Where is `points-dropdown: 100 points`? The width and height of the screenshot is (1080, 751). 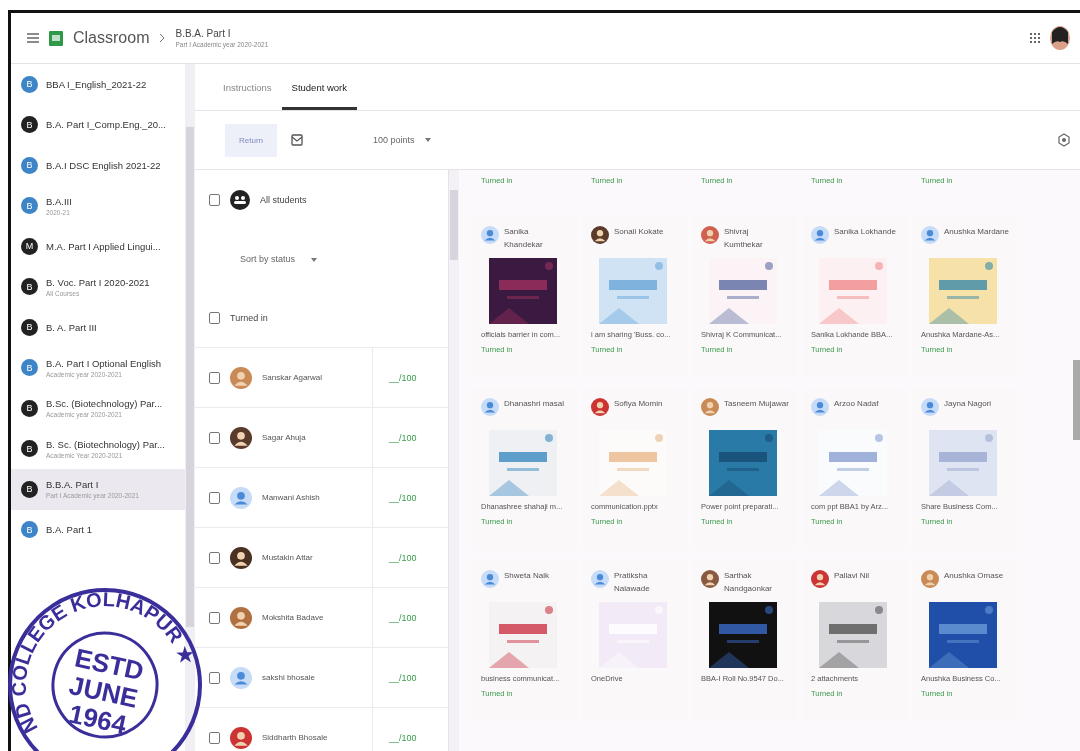 points-dropdown: 100 points is located at coordinates (402, 140).